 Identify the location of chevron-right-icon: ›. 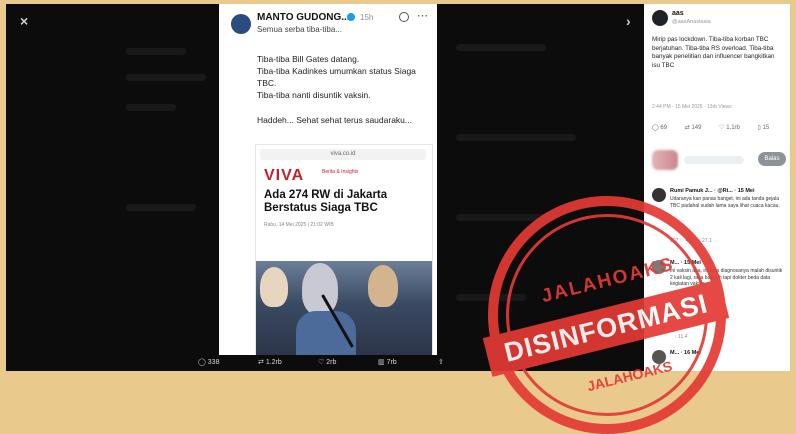
(628, 21).